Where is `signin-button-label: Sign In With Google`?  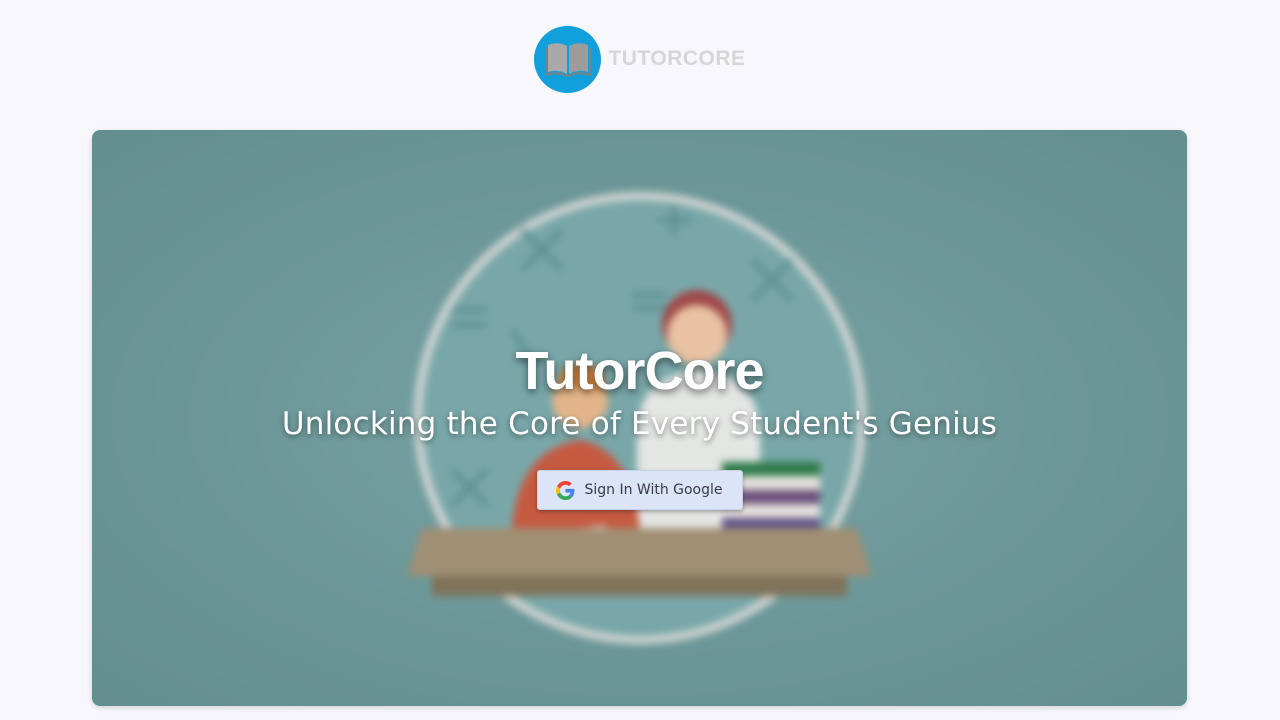
signin-button-label: Sign In With Google is located at coordinates (653, 490).